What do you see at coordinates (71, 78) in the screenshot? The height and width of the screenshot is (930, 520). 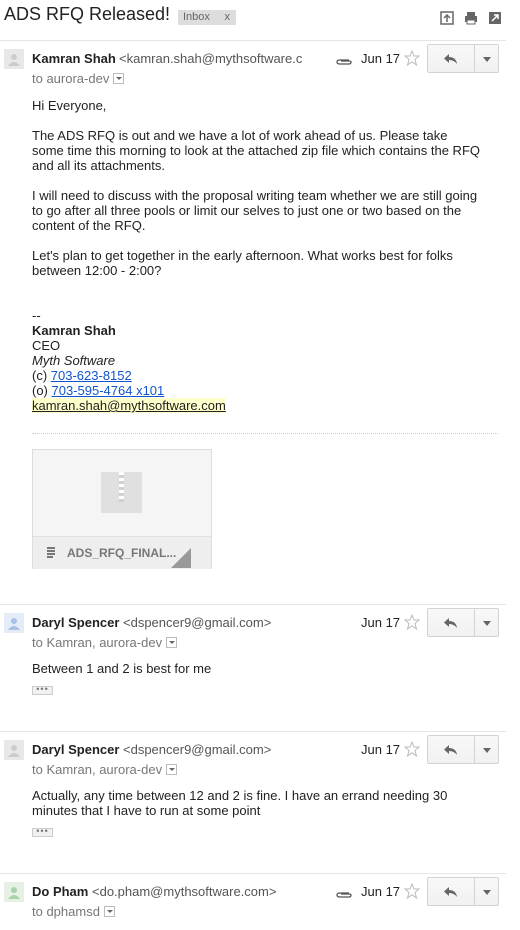 I see `recipients-text: to aurora-dev` at bounding box center [71, 78].